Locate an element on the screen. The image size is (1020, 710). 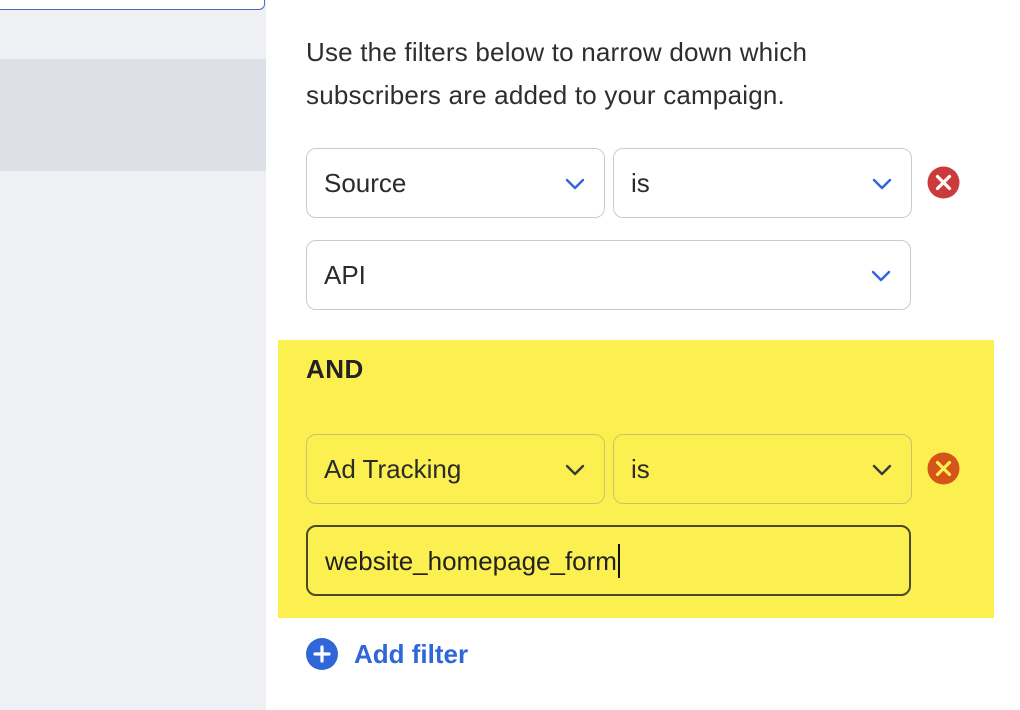
filter2-value-text: website_homepage_form is located at coordinates (472, 561).